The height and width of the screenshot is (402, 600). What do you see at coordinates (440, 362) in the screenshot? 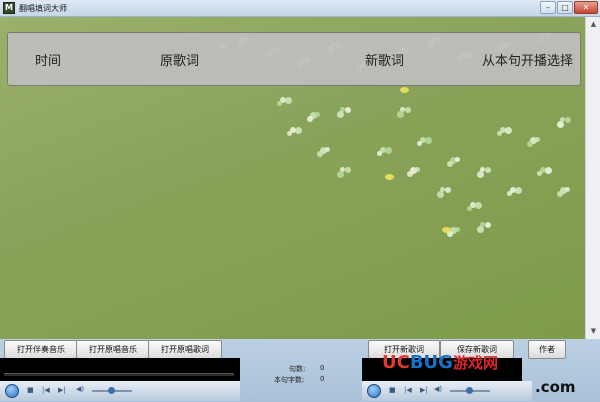
I see `watermark-logo: UCBUG游戏网` at bounding box center [440, 362].